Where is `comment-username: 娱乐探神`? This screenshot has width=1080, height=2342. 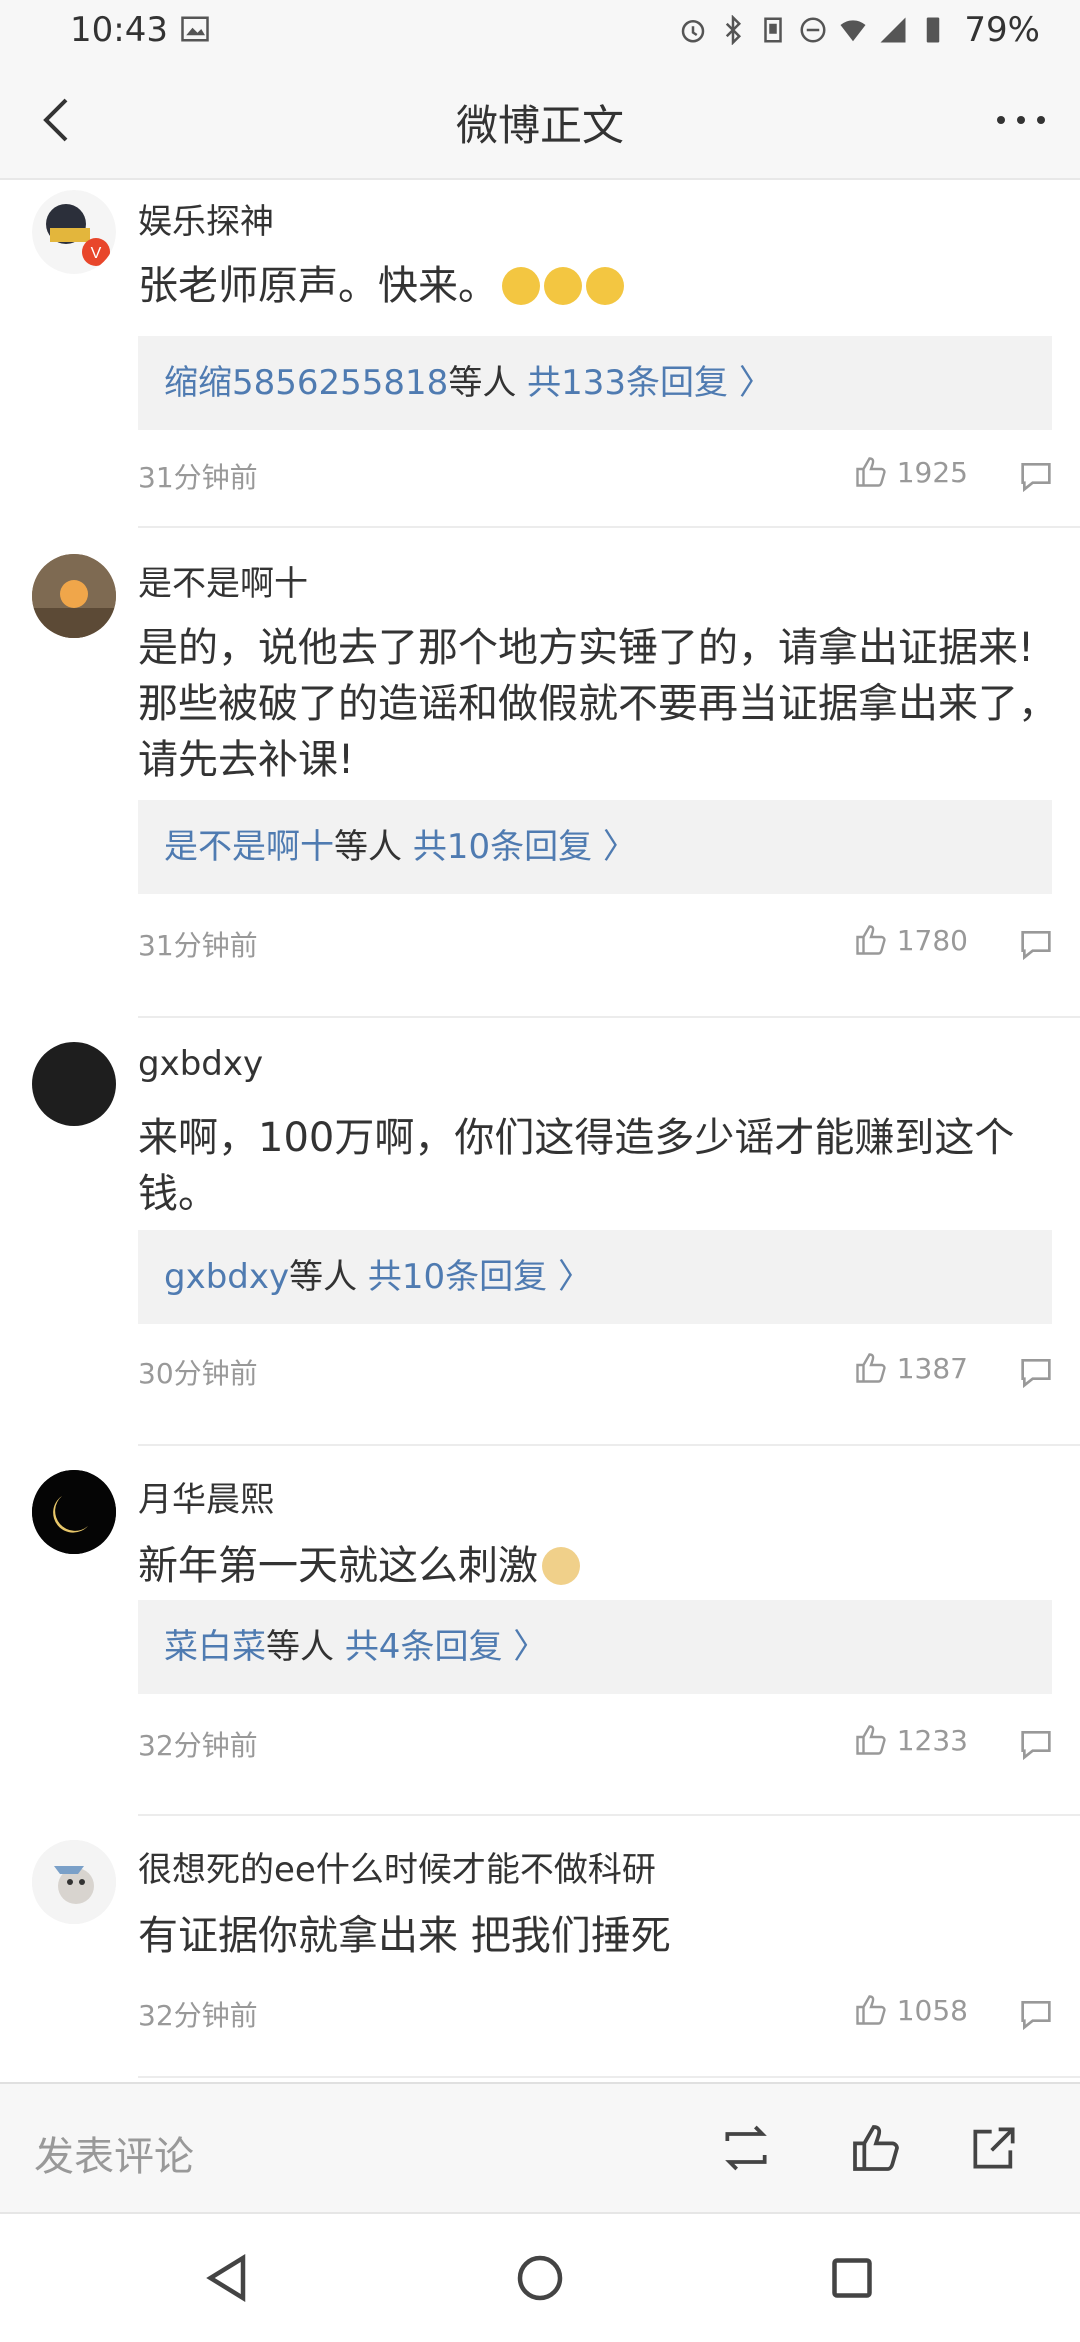 comment-username: 娱乐探神 is located at coordinates (206, 218).